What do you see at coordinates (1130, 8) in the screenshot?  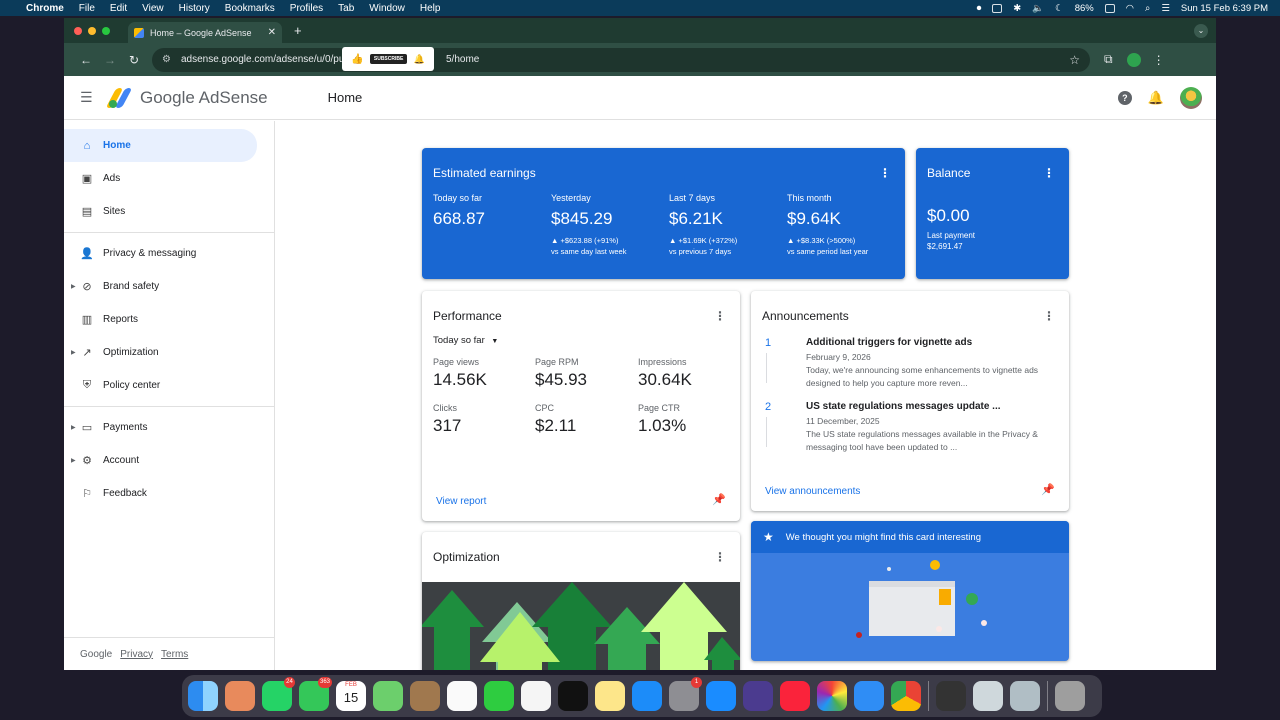 I see `wifi-icon: ◠` at bounding box center [1130, 8].